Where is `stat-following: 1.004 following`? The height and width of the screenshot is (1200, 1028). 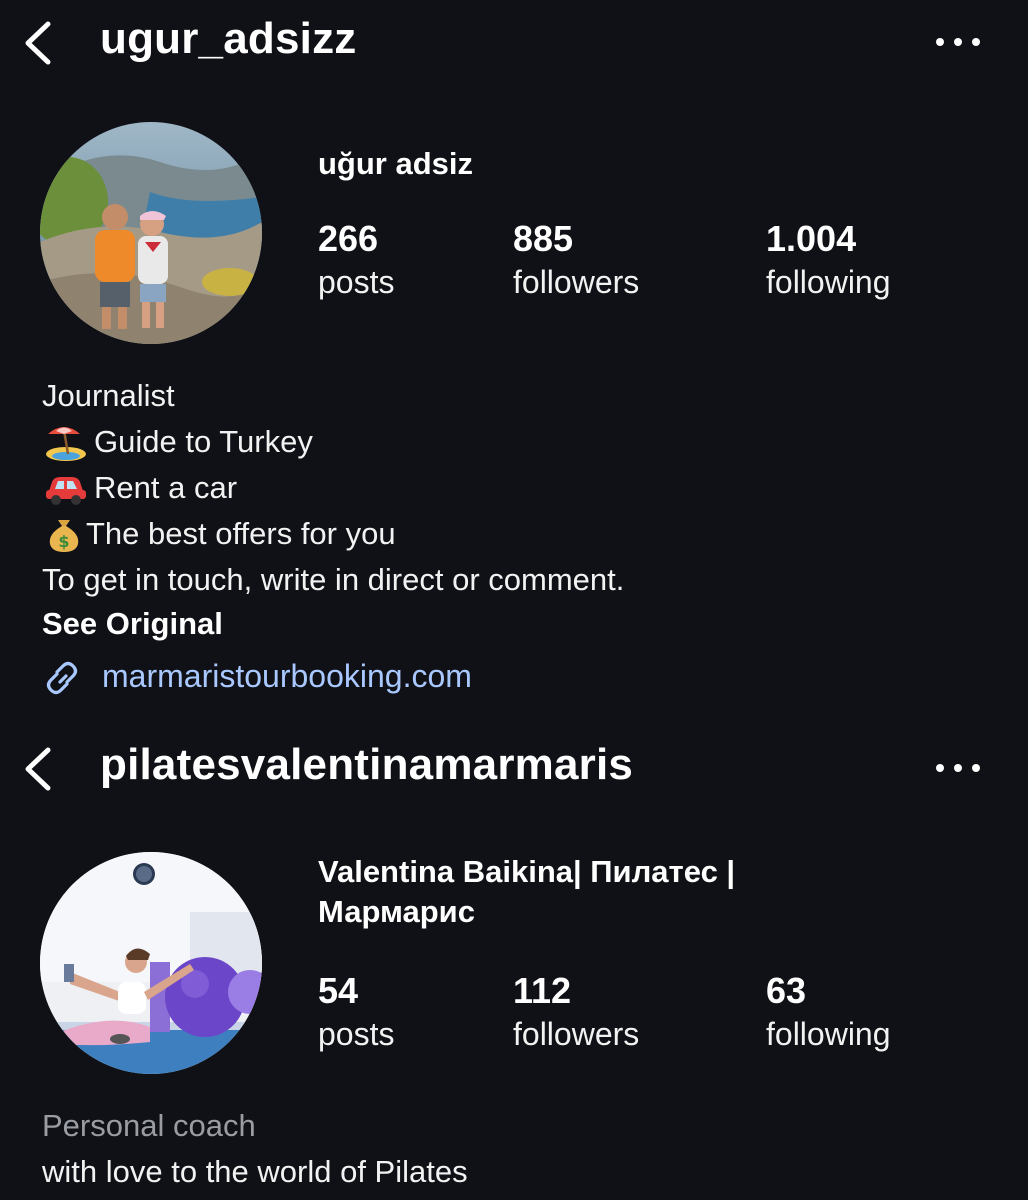
stat-following: 1.004 following is located at coordinates (828, 261).